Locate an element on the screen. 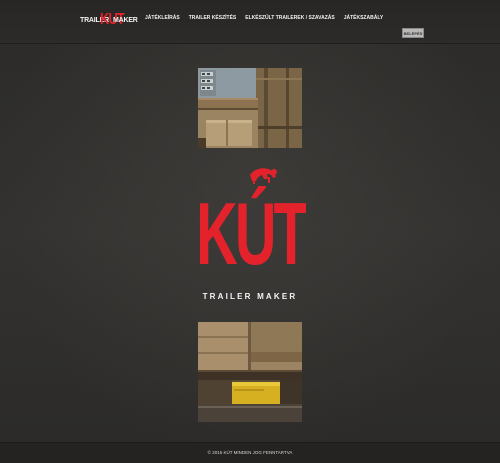 This screenshot has width=500, height=463. site-footer: © 2015 KÚT MINDEN JOG FENNTARTVA is located at coordinates (250, 452).